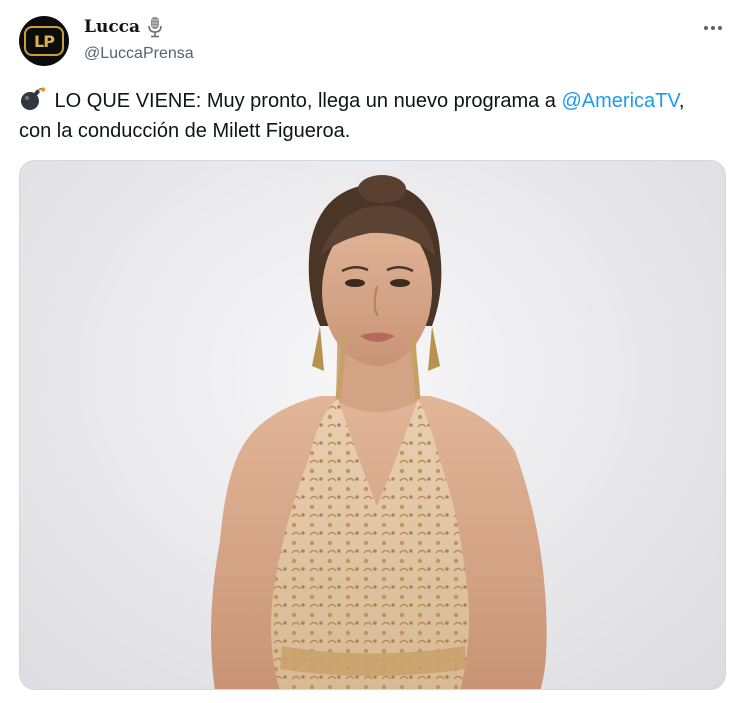 The height and width of the screenshot is (703, 745). I want to click on author-name-row: Lucca, so click(124, 27).